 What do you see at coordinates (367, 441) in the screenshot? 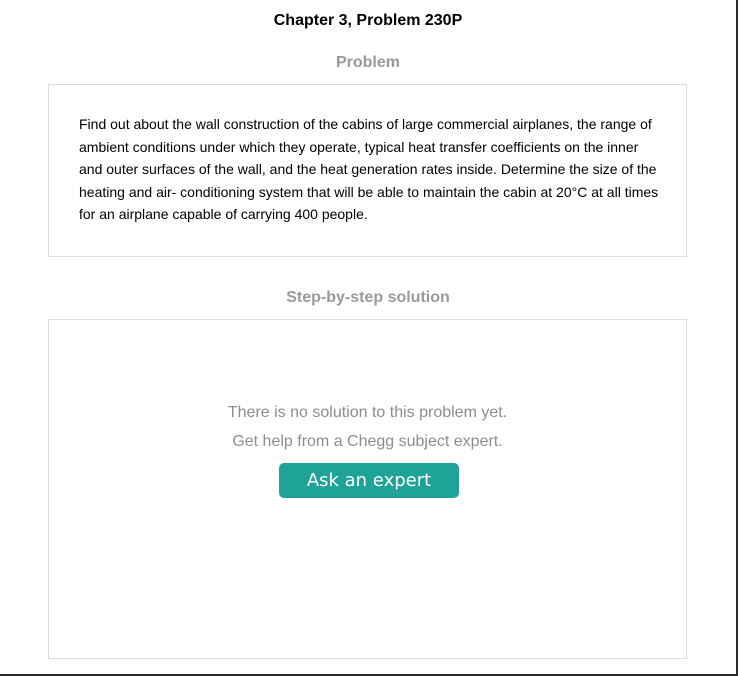
I see `expert-help-line: Get help from a Chegg subject expert.` at bounding box center [367, 441].